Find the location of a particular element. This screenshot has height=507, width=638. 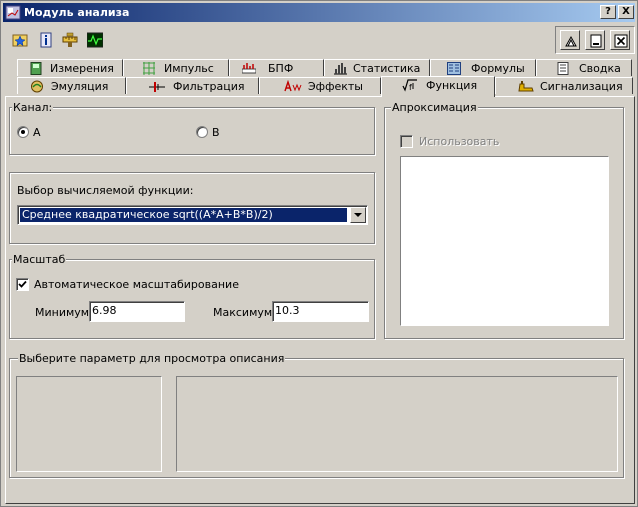

star-folder-icon is located at coordinates (20, 40).